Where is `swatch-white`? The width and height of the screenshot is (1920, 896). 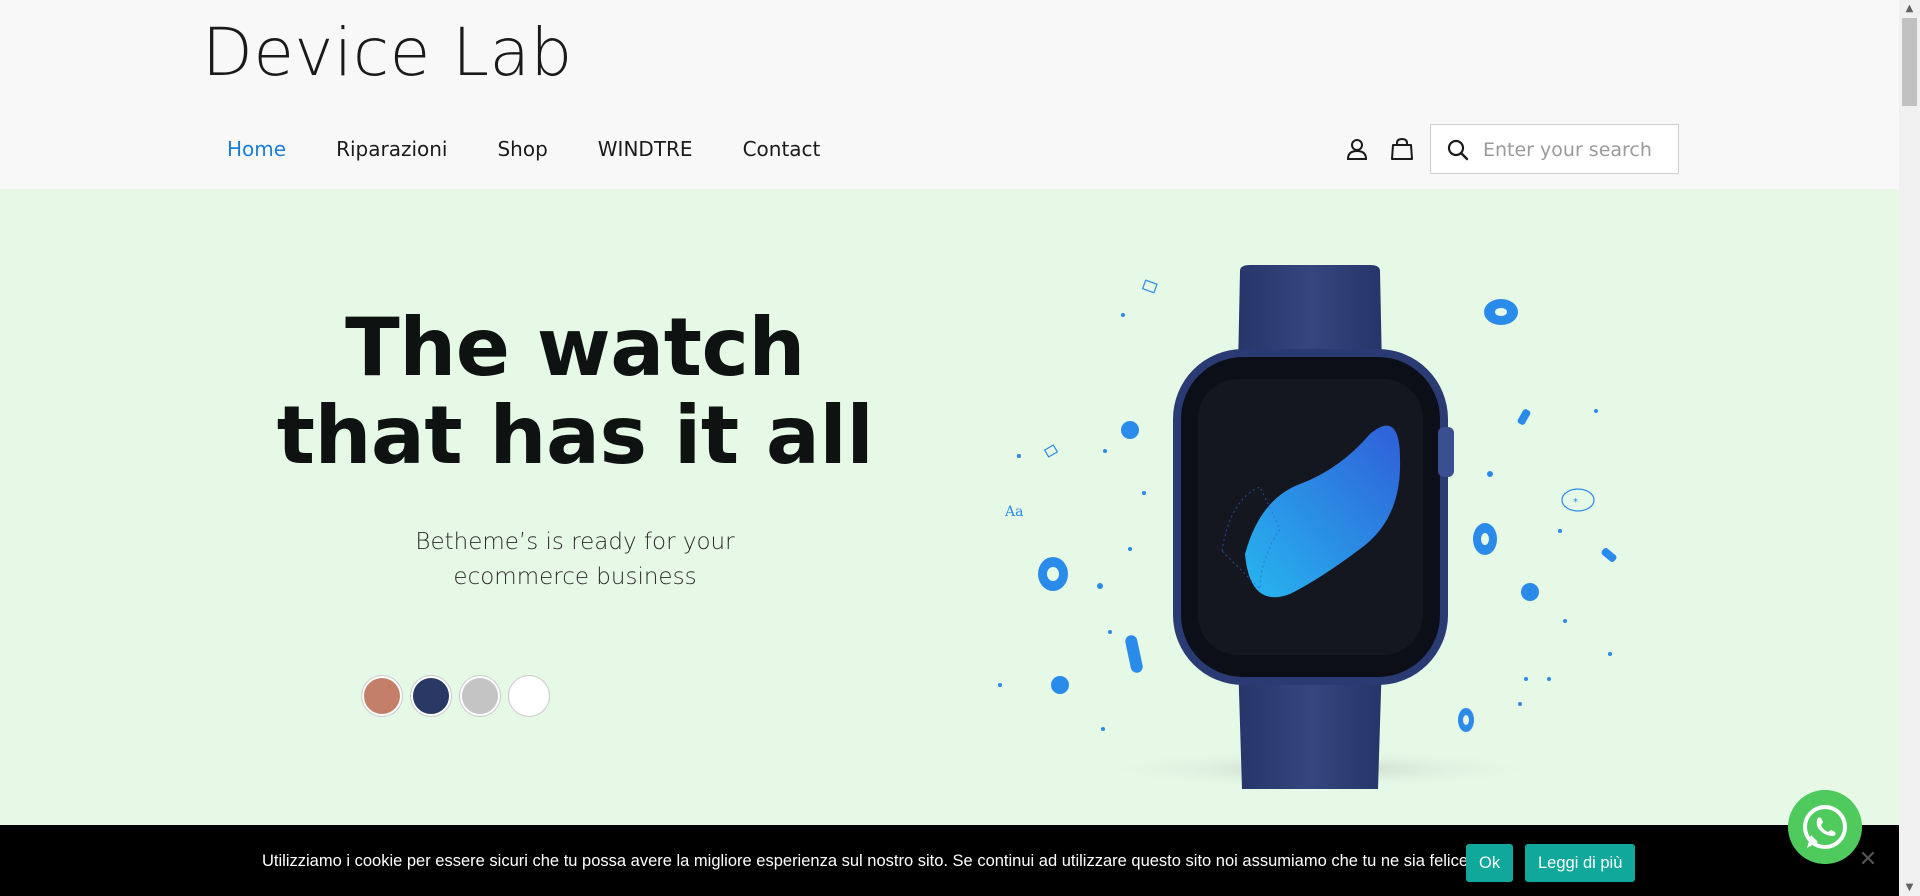
swatch-white is located at coordinates (529, 696).